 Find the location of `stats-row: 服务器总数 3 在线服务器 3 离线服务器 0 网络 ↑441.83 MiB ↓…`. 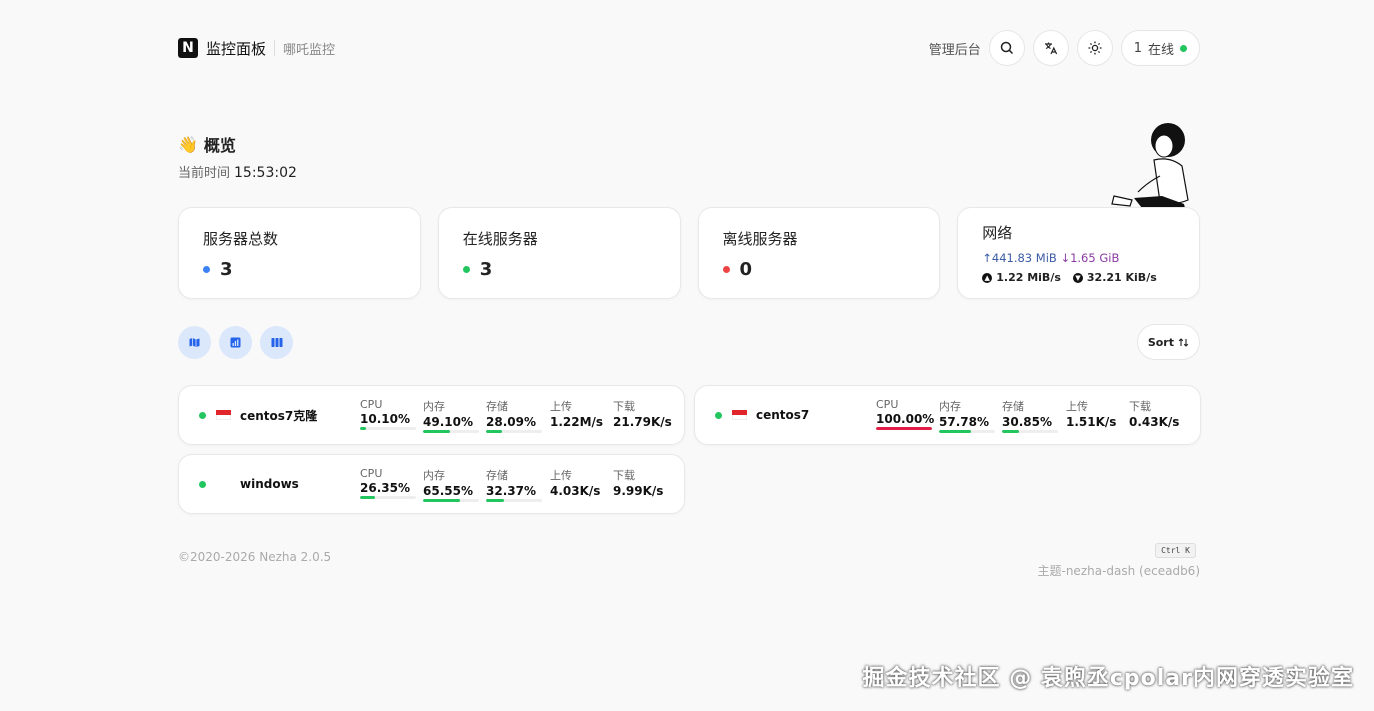

stats-row: 服务器总数 3 在线服务器 3 离线服务器 0 网络 ↑441.83 MiB ↓… is located at coordinates (689, 253).